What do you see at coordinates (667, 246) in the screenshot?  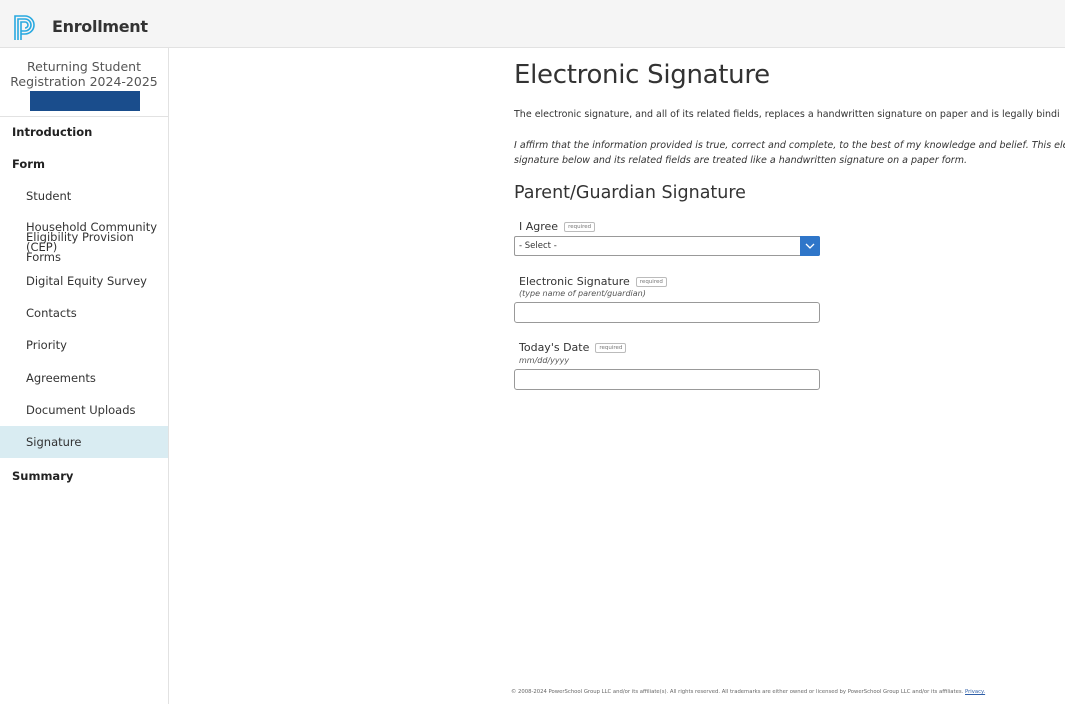 I see `agree-select: - Select -` at bounding box center [667, 246].